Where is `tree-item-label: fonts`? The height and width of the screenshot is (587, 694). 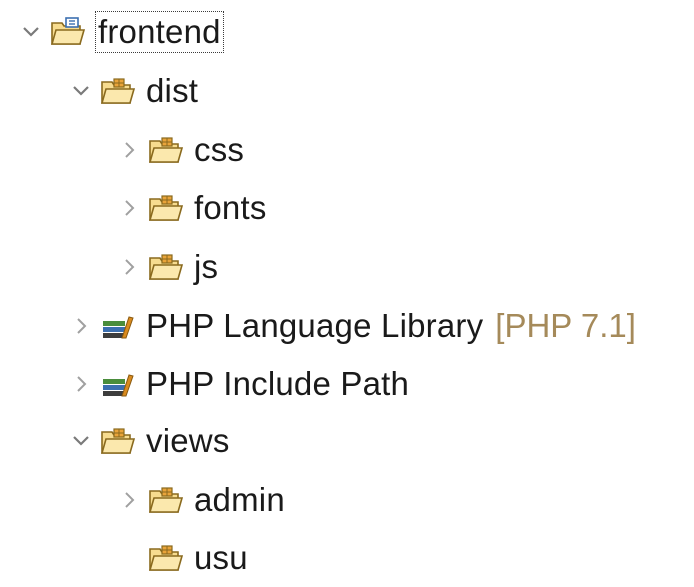 tree-item-label: fonts is located at coordinates (230, 207).